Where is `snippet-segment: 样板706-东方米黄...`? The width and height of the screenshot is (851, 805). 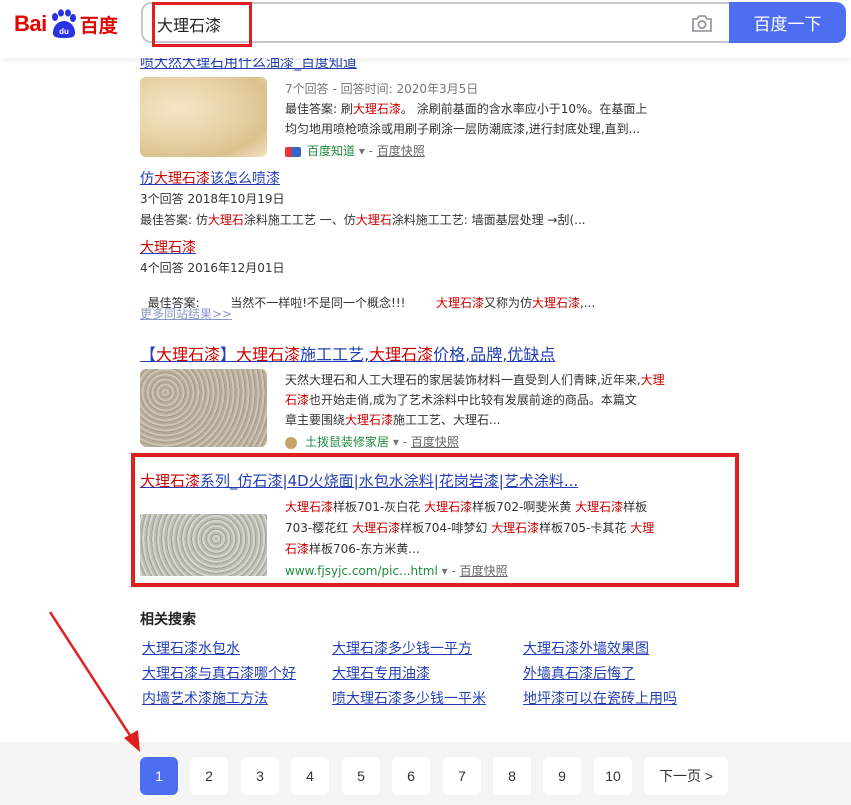 snippet-segment: 样板706-东方米黄... is located at coordinates (364, 549).